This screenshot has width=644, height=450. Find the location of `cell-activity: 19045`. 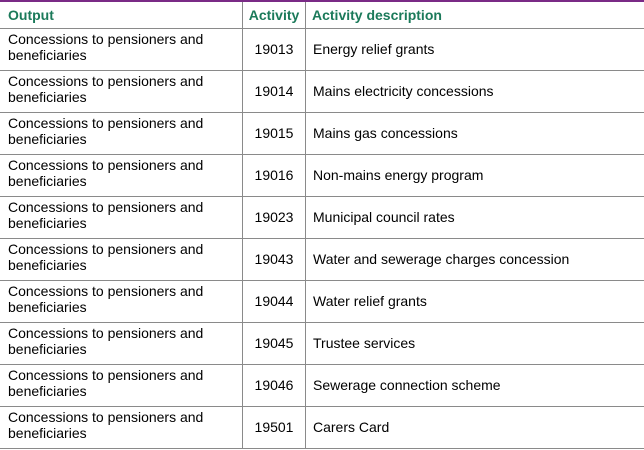

cell-activity: 19045 is located at coordinates (274, 343).